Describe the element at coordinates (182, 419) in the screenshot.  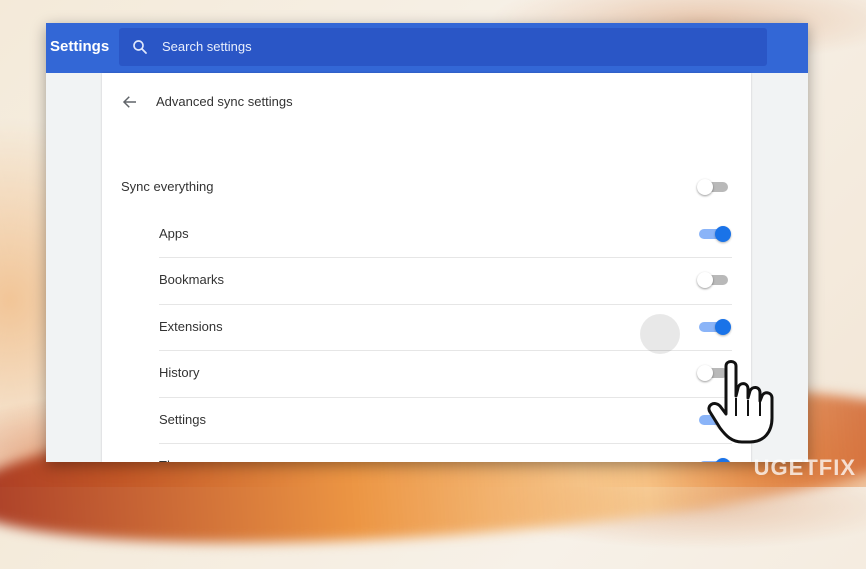
I see `sync-item-label: Settings` at that location.